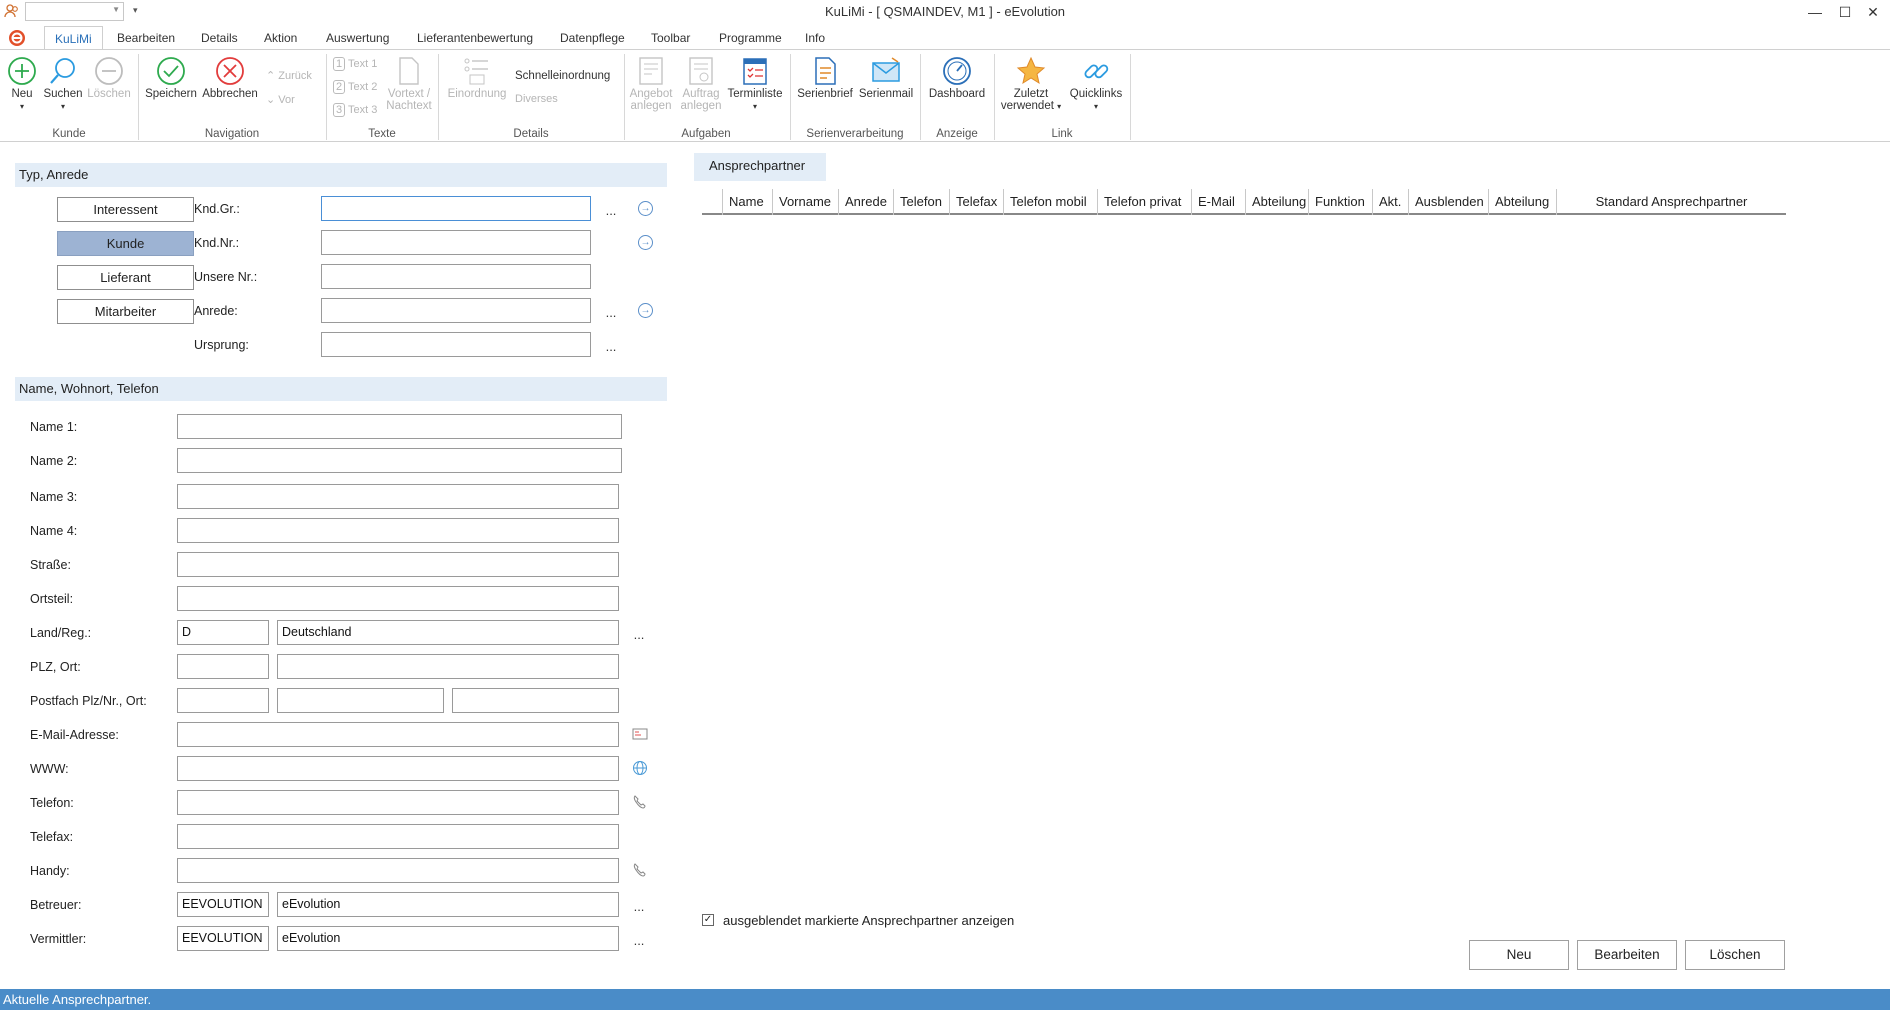 The image size is (1890, 1010). Describe the element at coordinates (957, 78) in the screenshot. I see `dashboard-button: Dashboard` at that location.